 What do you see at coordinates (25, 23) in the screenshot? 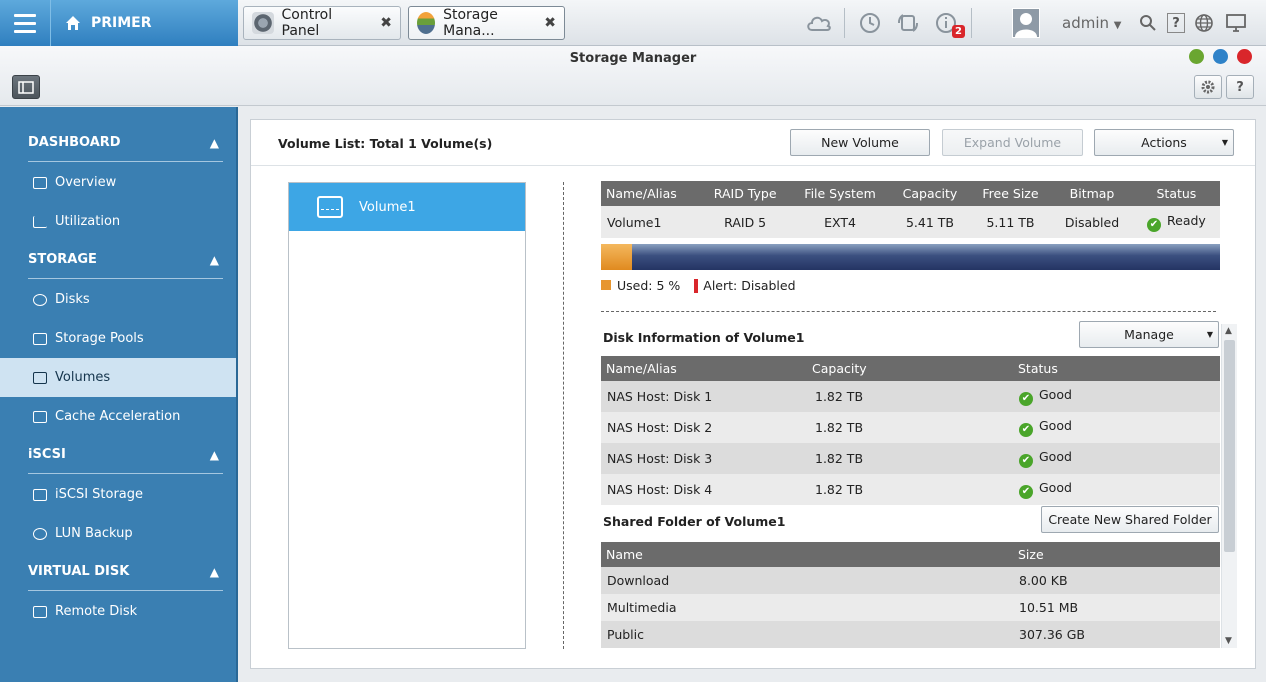
I see `main-menu-button` at bounding box center [25, 23].